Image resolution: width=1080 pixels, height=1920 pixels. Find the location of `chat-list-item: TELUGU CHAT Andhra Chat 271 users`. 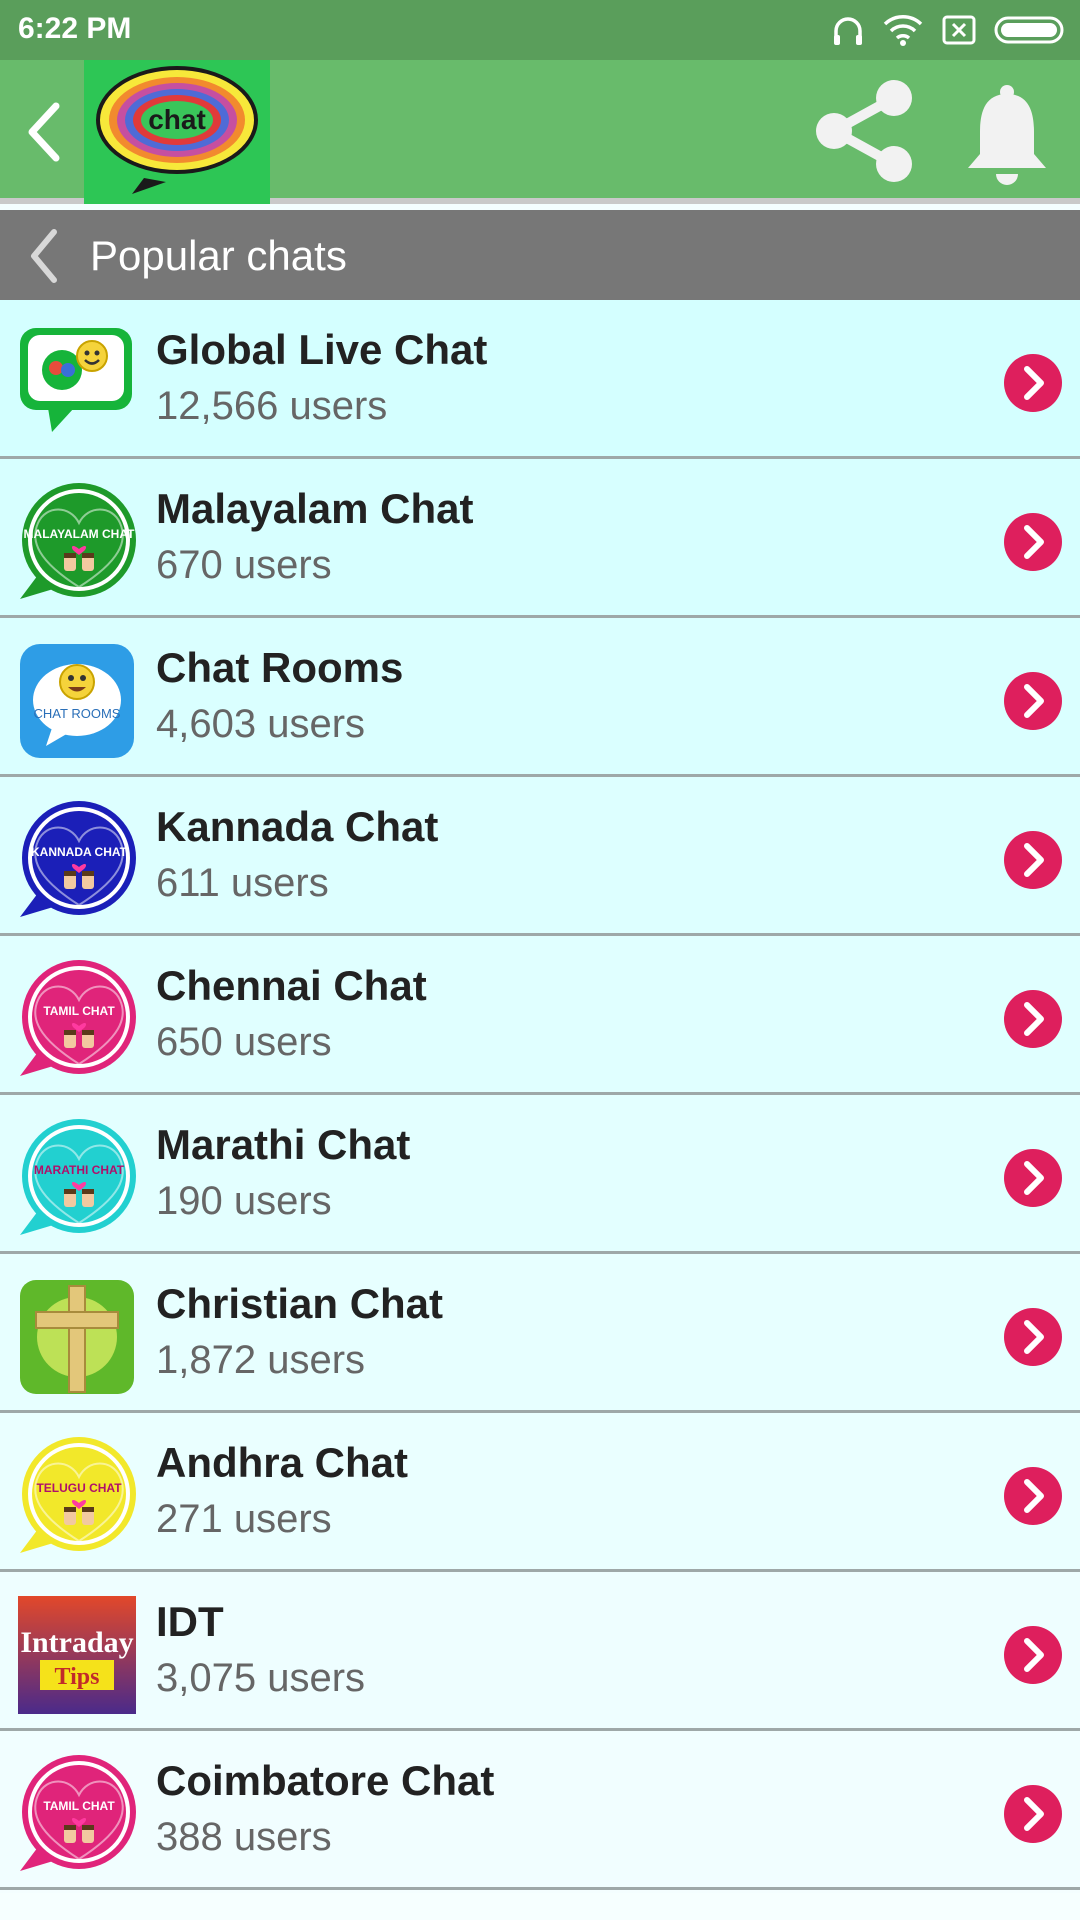

chat-list-item: TELUGU CHAT Andhra Chat 271 users is located at coordinates (540, 1492).